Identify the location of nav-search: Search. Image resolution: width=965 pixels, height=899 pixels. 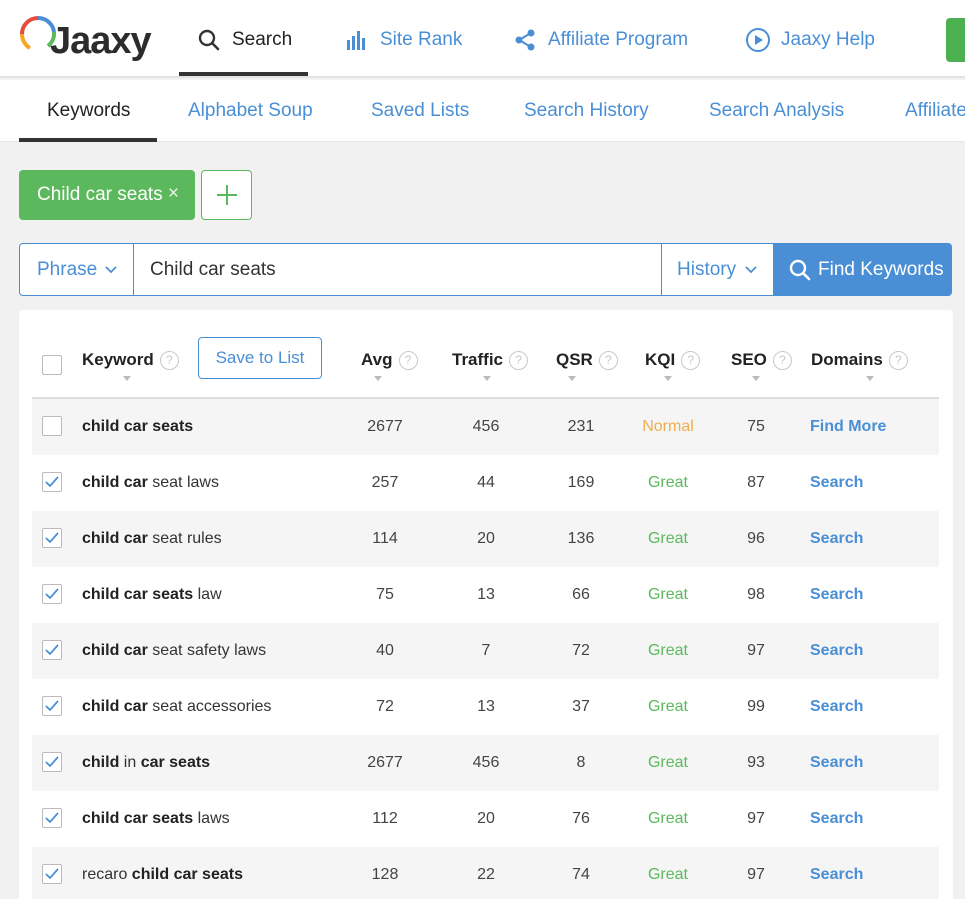
(244, 40).